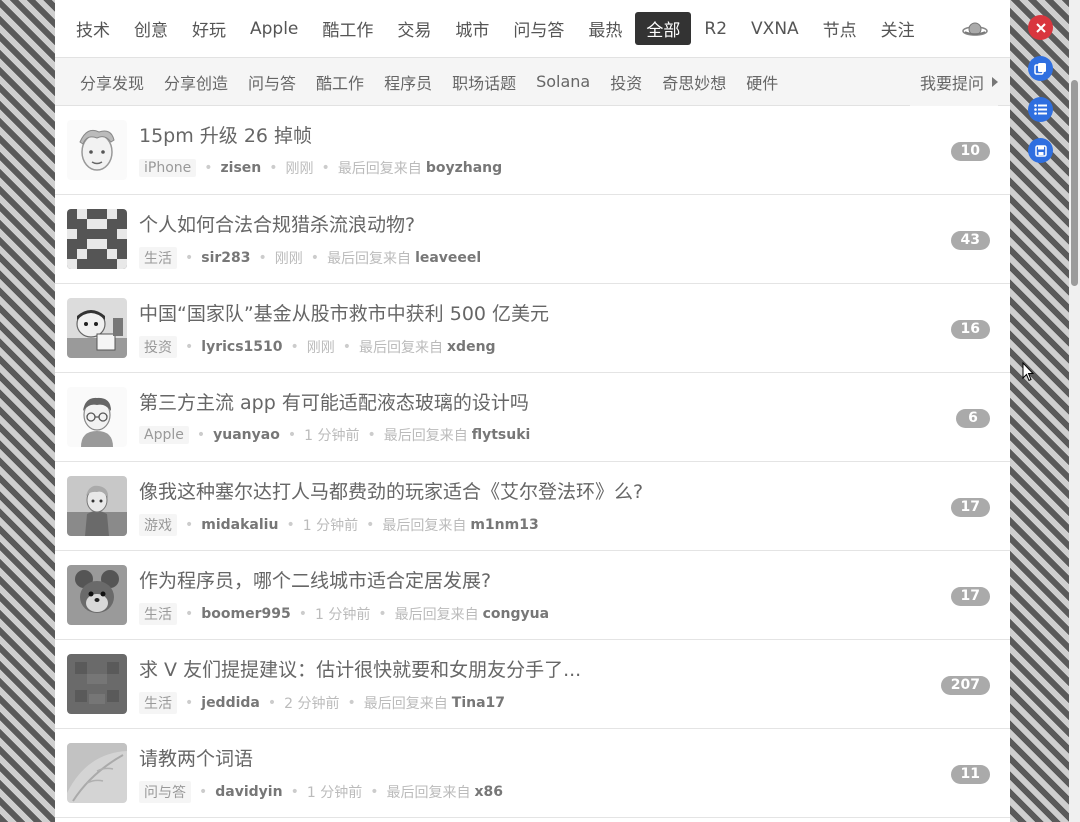  Describe the element at coordinates (272, 82) in the screenshot. I see `node-qna: 问与答` at that location.